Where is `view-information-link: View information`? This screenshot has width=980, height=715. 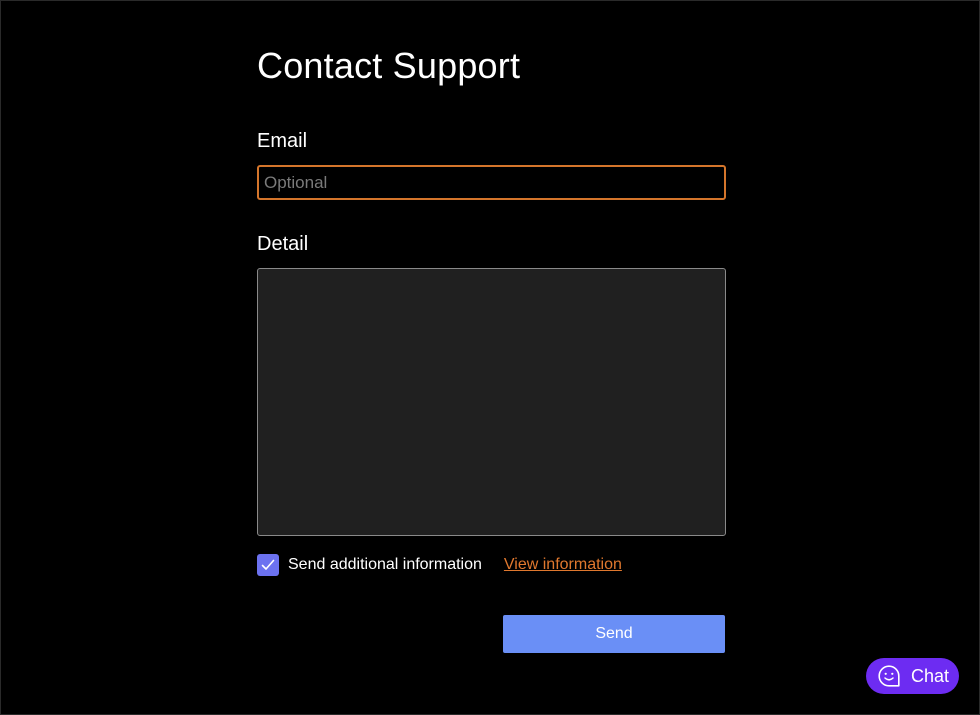
view-information-link: View information is located at coordinates (563, 565).